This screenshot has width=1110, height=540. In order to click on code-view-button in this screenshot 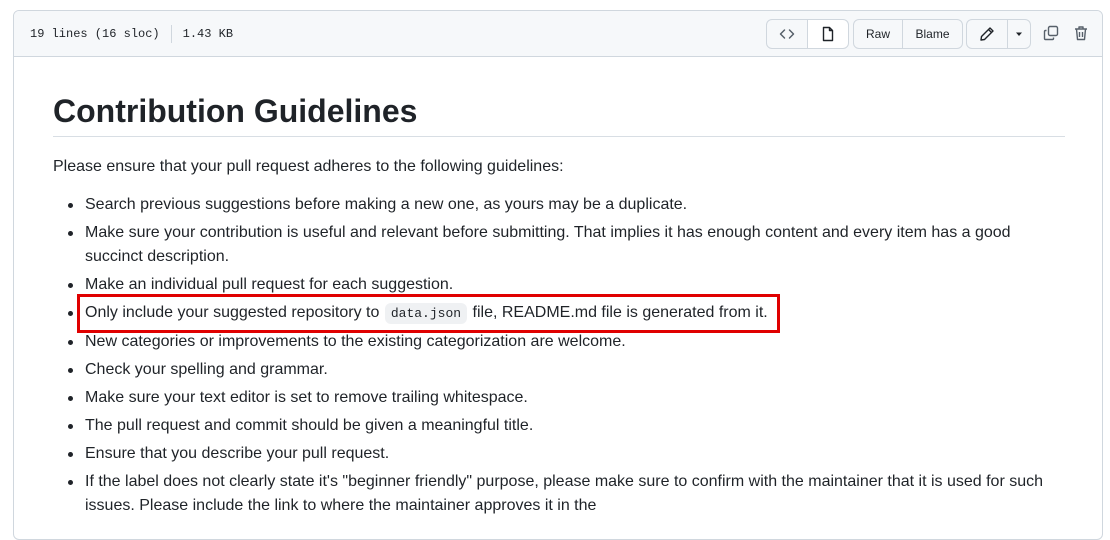, I will do `click(787, 34)`.